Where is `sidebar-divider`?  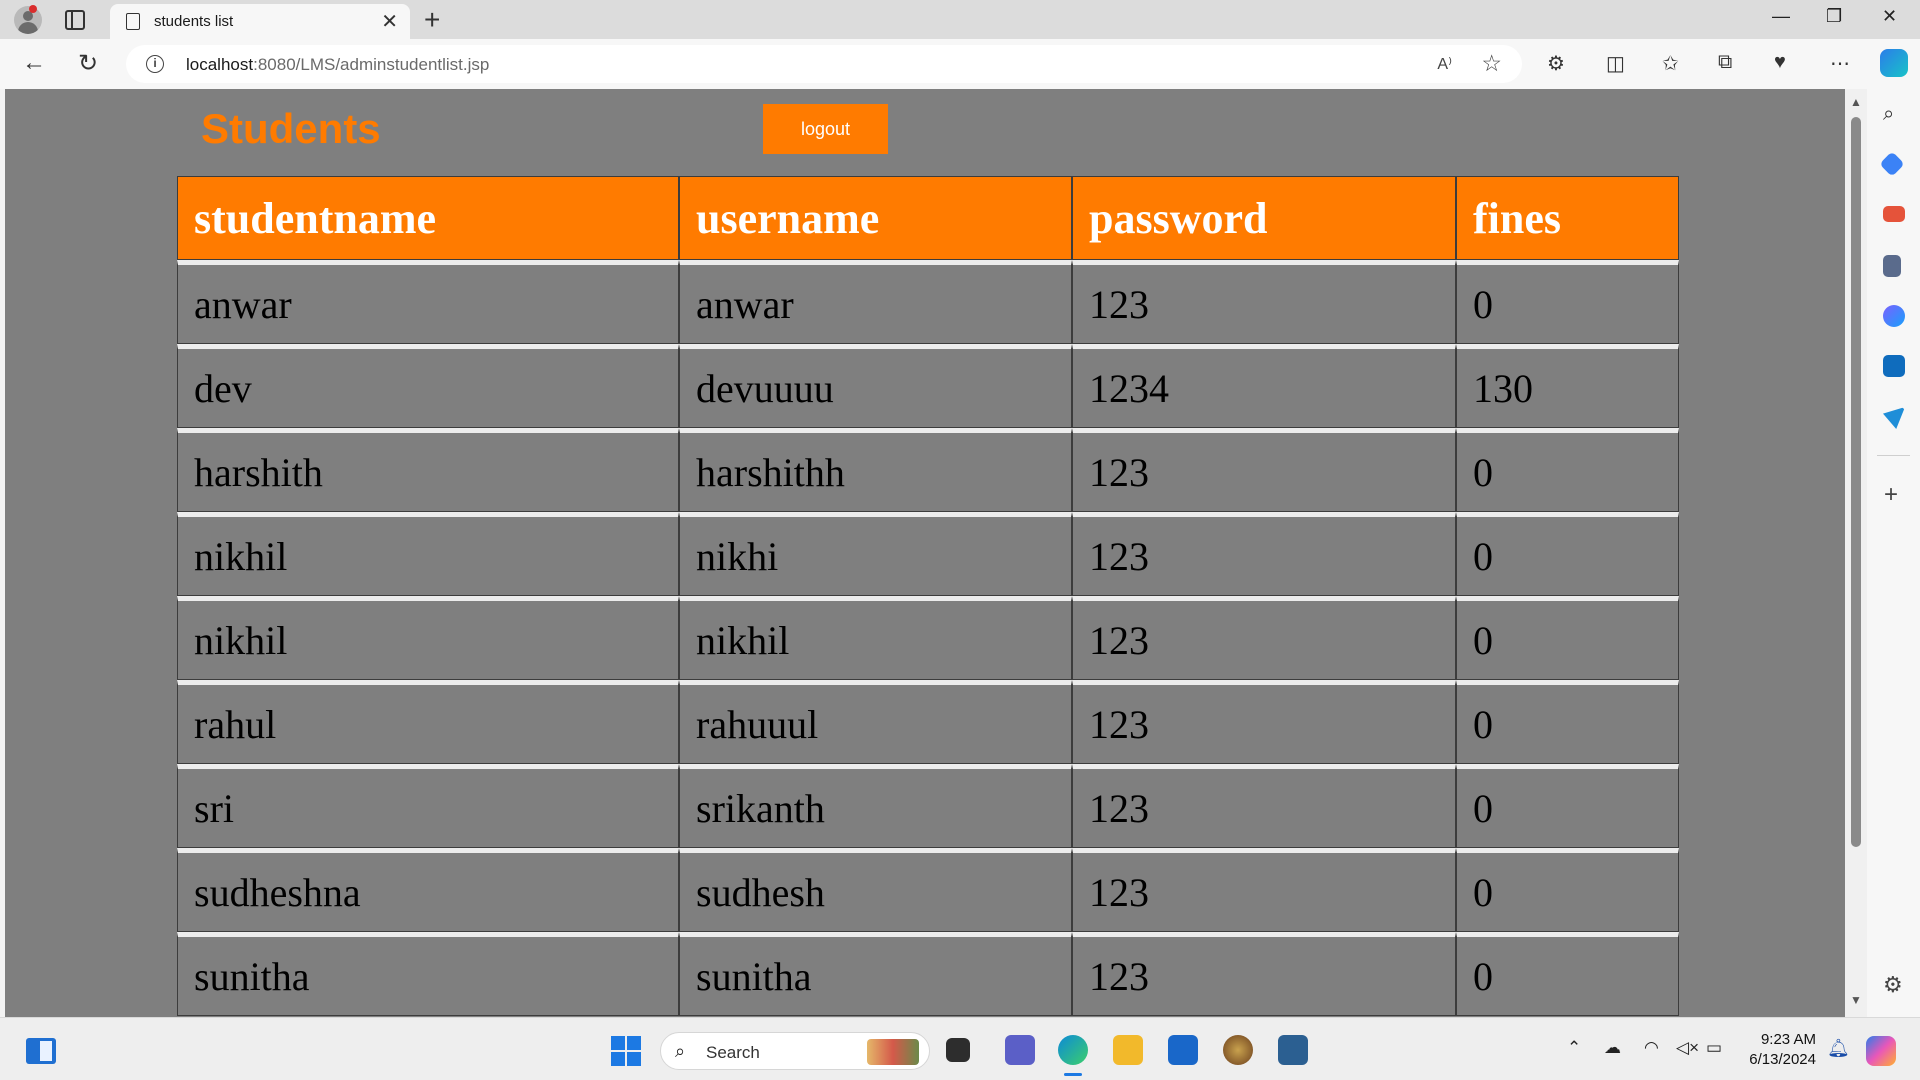
sidebar-divider is located at coordinates (1893, 455).